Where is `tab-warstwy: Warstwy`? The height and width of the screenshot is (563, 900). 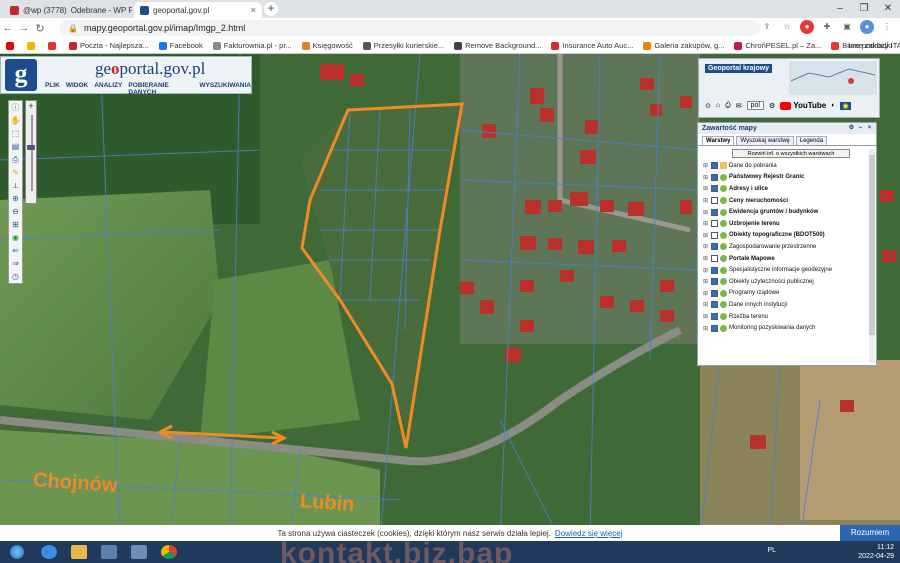 tab-warstwy: Warstwy is located at coordinates (718, 140).